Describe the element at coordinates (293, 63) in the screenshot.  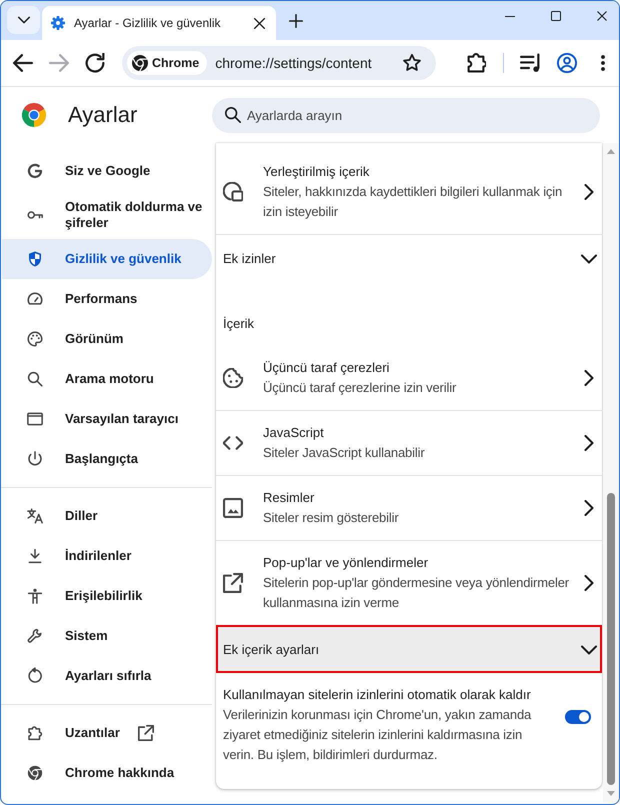
I see `url-text: chrome://settings/content` at that location.